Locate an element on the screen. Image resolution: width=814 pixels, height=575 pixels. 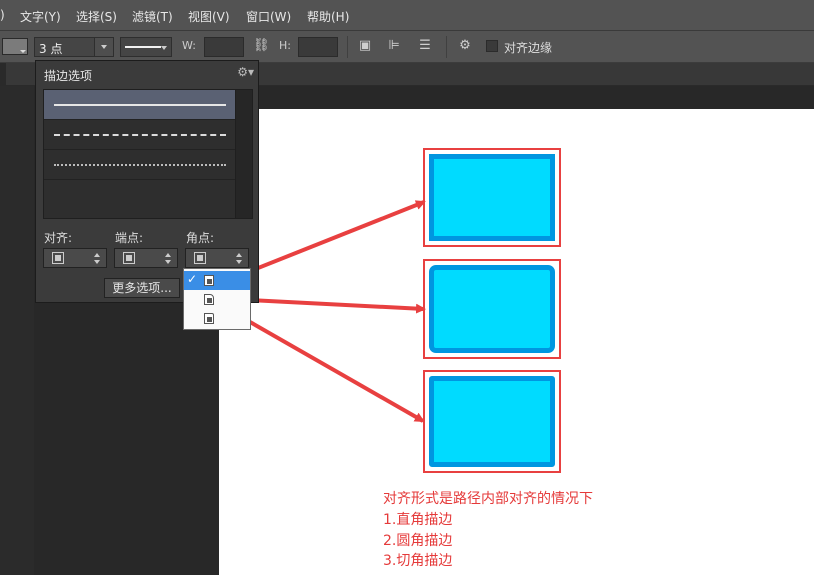
corner-round-icon is located at coordinates (209, 299).